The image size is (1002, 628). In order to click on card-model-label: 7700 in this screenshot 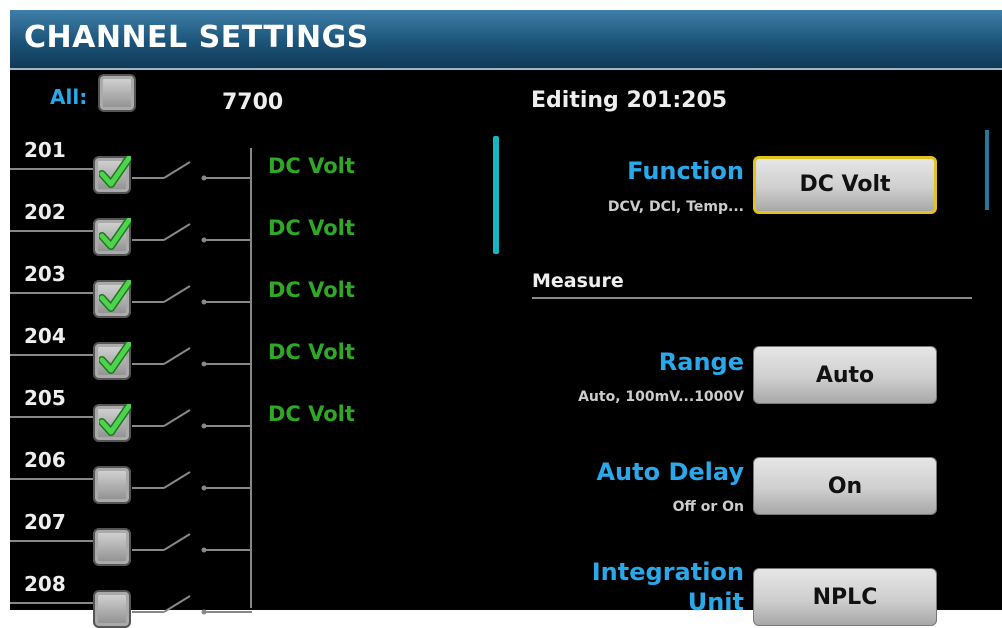, I will do `click(253, 102)`.